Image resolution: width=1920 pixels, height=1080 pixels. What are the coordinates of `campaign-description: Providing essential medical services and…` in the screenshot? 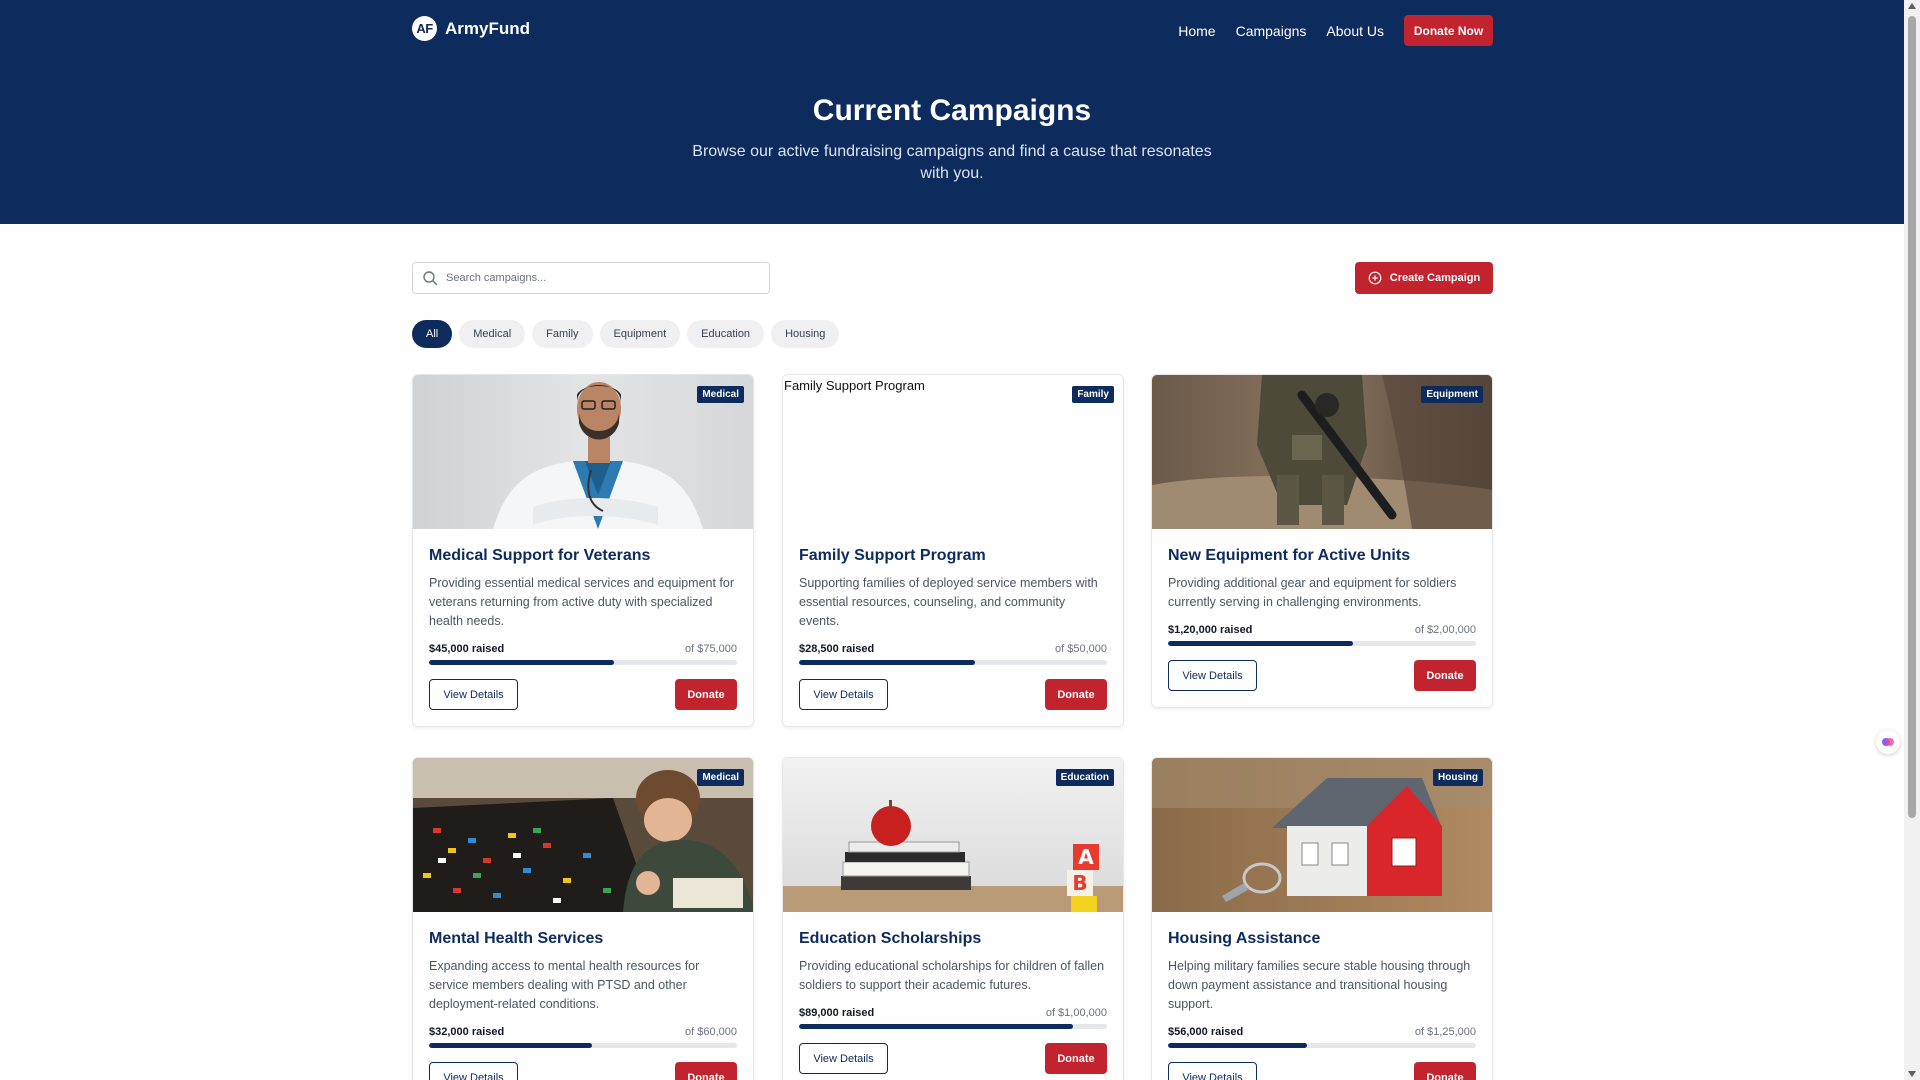 It's located at (582, 602).